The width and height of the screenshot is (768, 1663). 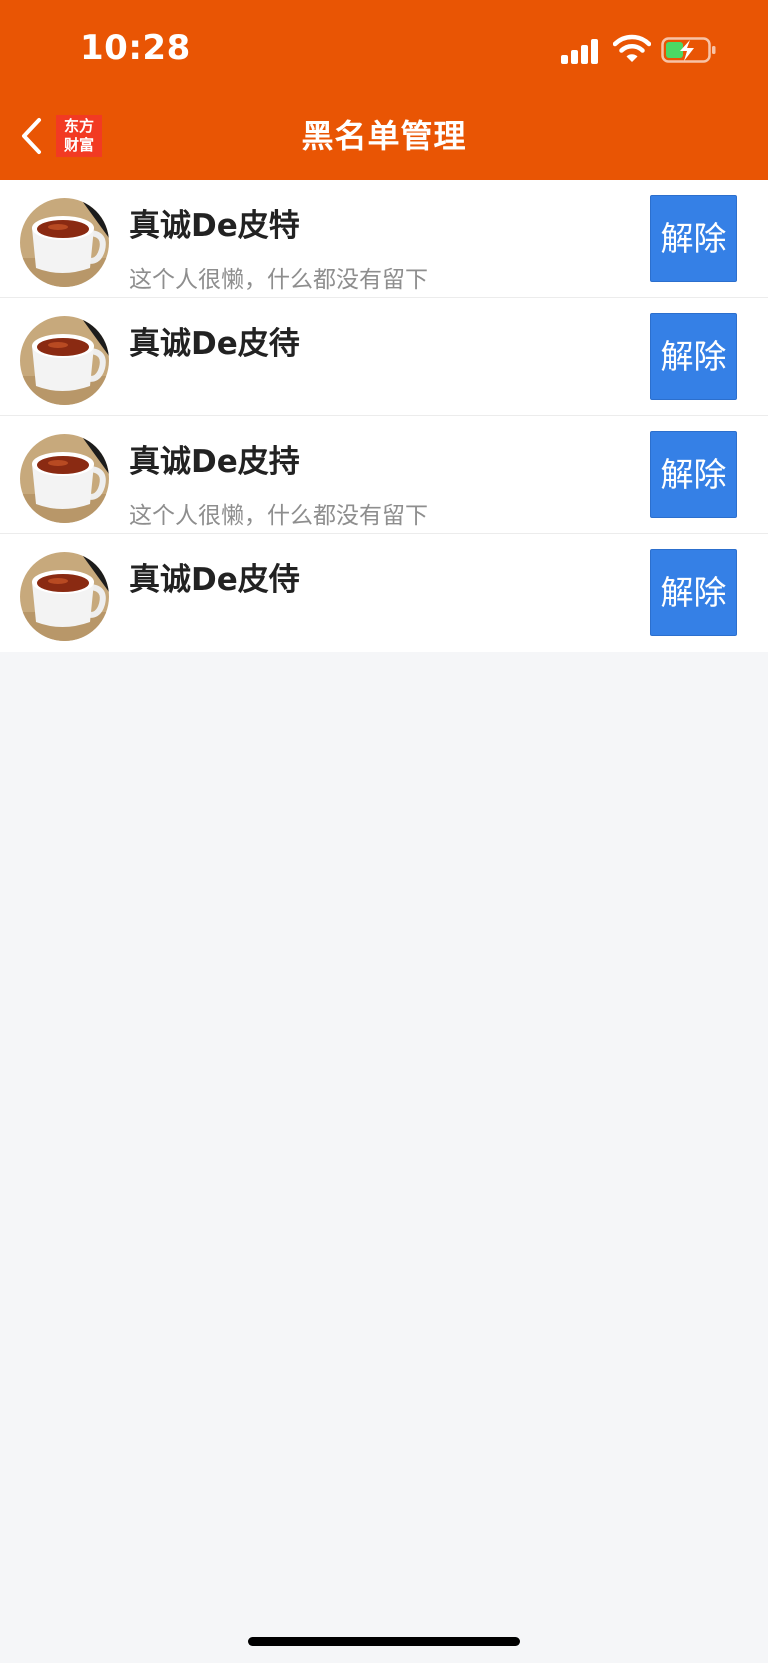 I want to click on cellular-signal-icon, so click(x=581, y=51).